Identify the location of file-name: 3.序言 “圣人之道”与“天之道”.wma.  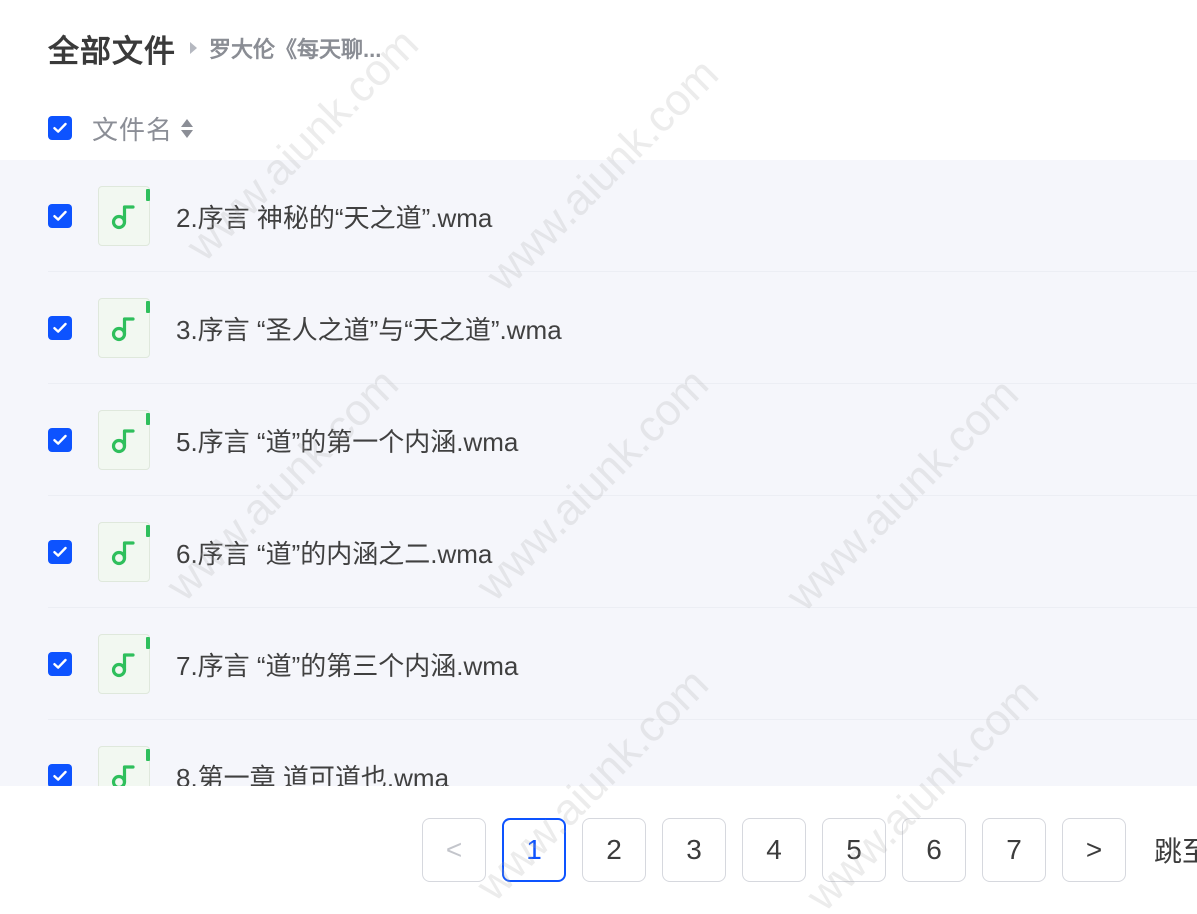
(369, 328).